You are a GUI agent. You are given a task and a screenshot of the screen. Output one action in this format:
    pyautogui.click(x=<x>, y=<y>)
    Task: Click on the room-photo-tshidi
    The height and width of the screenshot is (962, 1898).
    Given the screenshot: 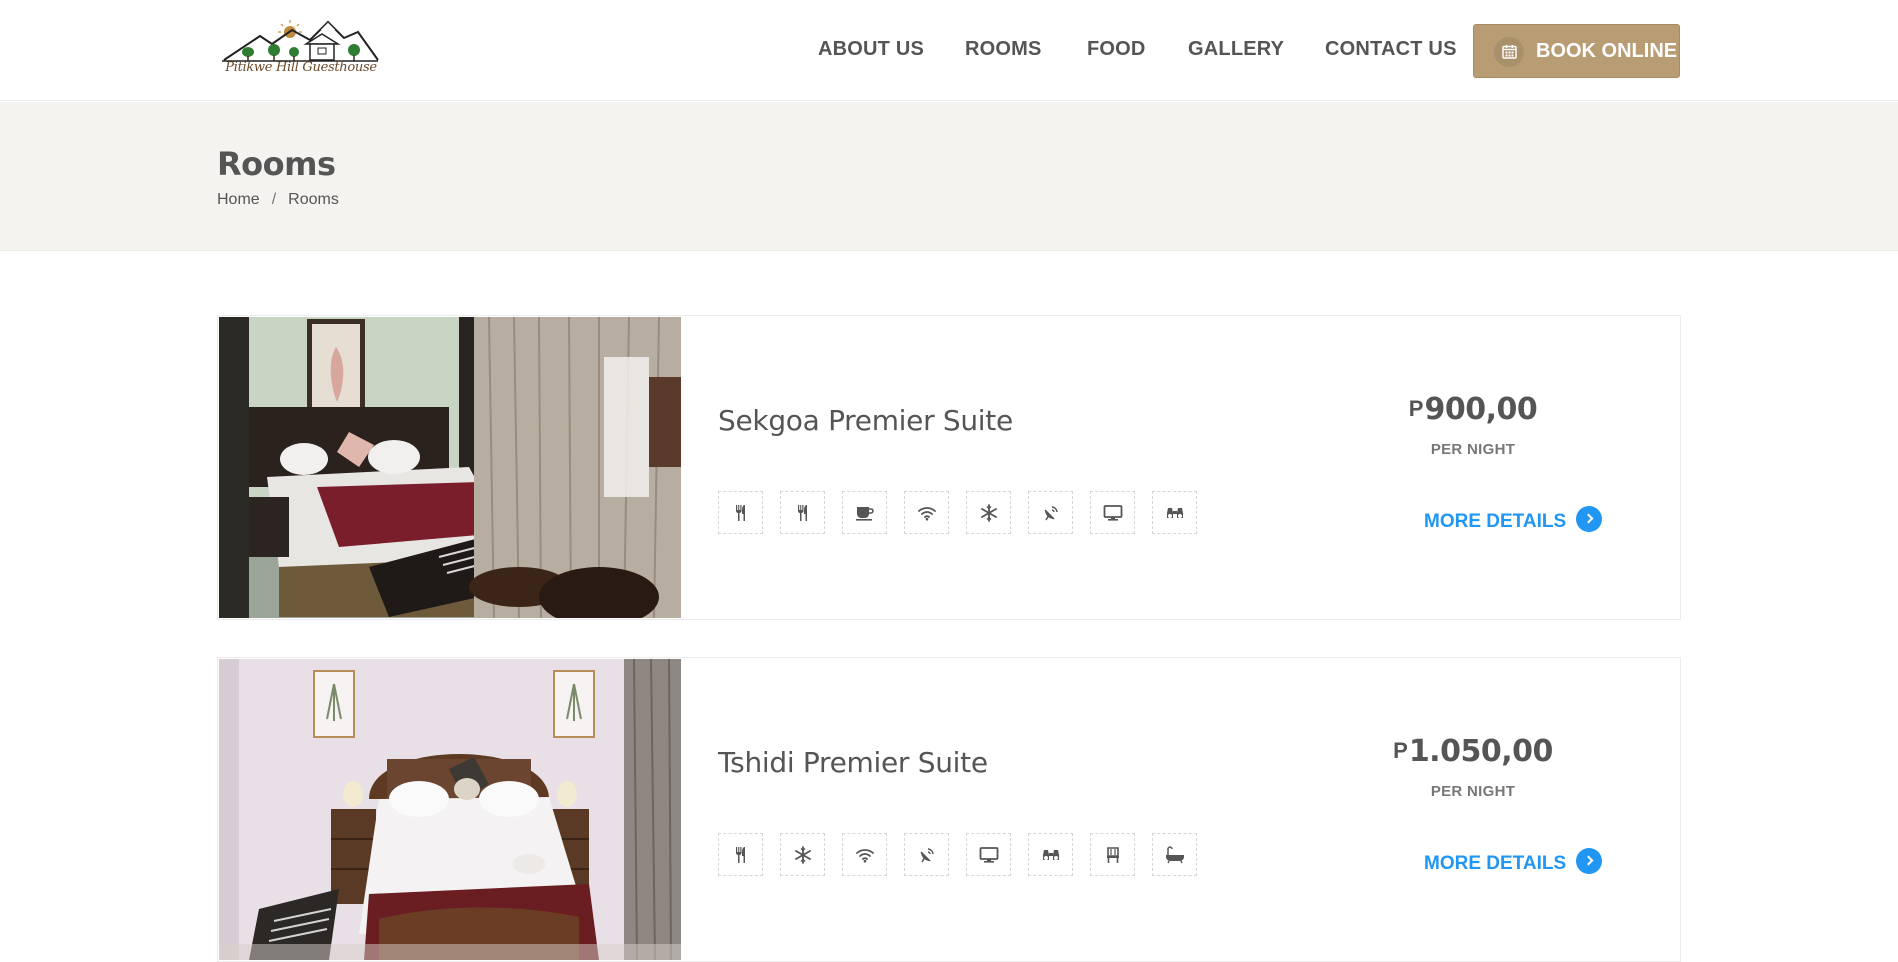 What is the action you would take?
    pyautogui.click(x=450, y=809)
    